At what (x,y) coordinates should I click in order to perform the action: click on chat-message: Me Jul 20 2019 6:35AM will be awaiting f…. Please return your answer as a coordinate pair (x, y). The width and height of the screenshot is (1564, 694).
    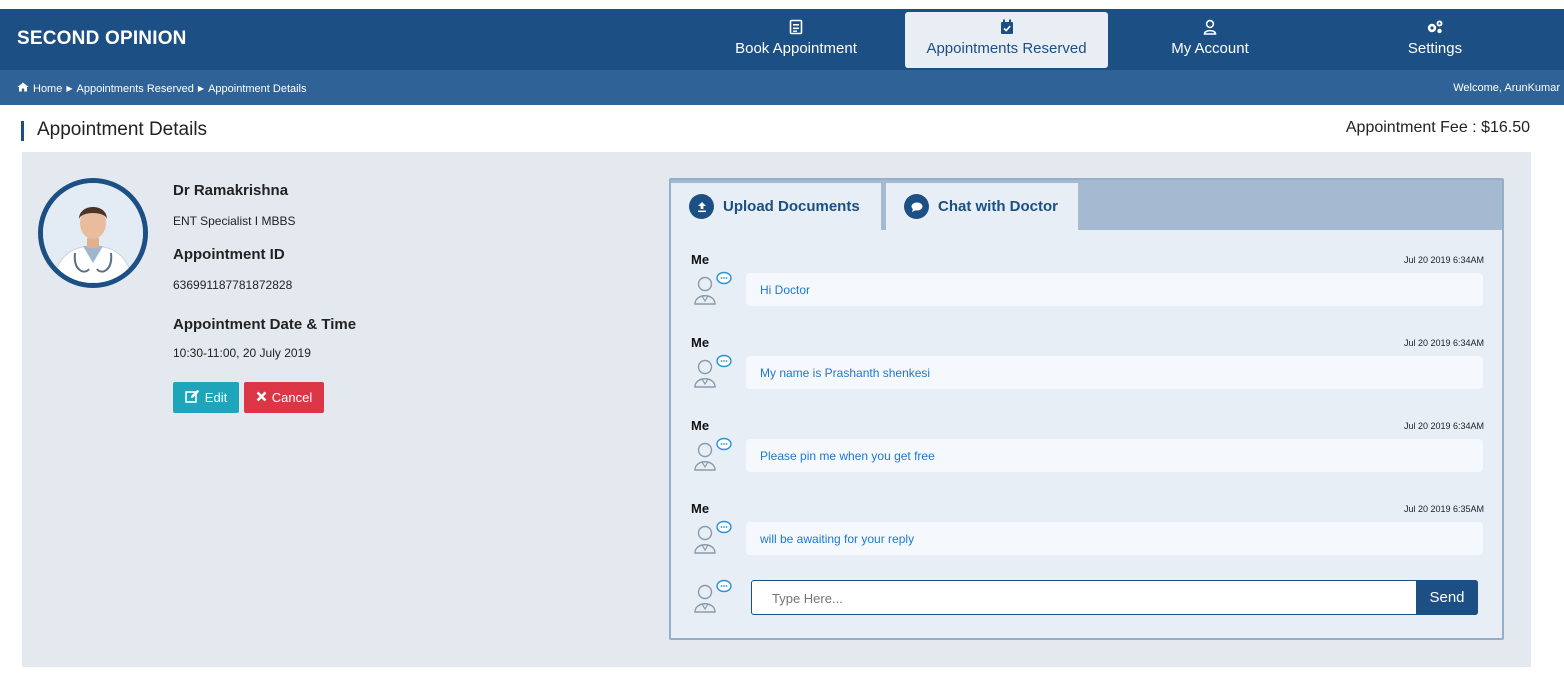
    Looking at the image, I should click on (1088, 541).